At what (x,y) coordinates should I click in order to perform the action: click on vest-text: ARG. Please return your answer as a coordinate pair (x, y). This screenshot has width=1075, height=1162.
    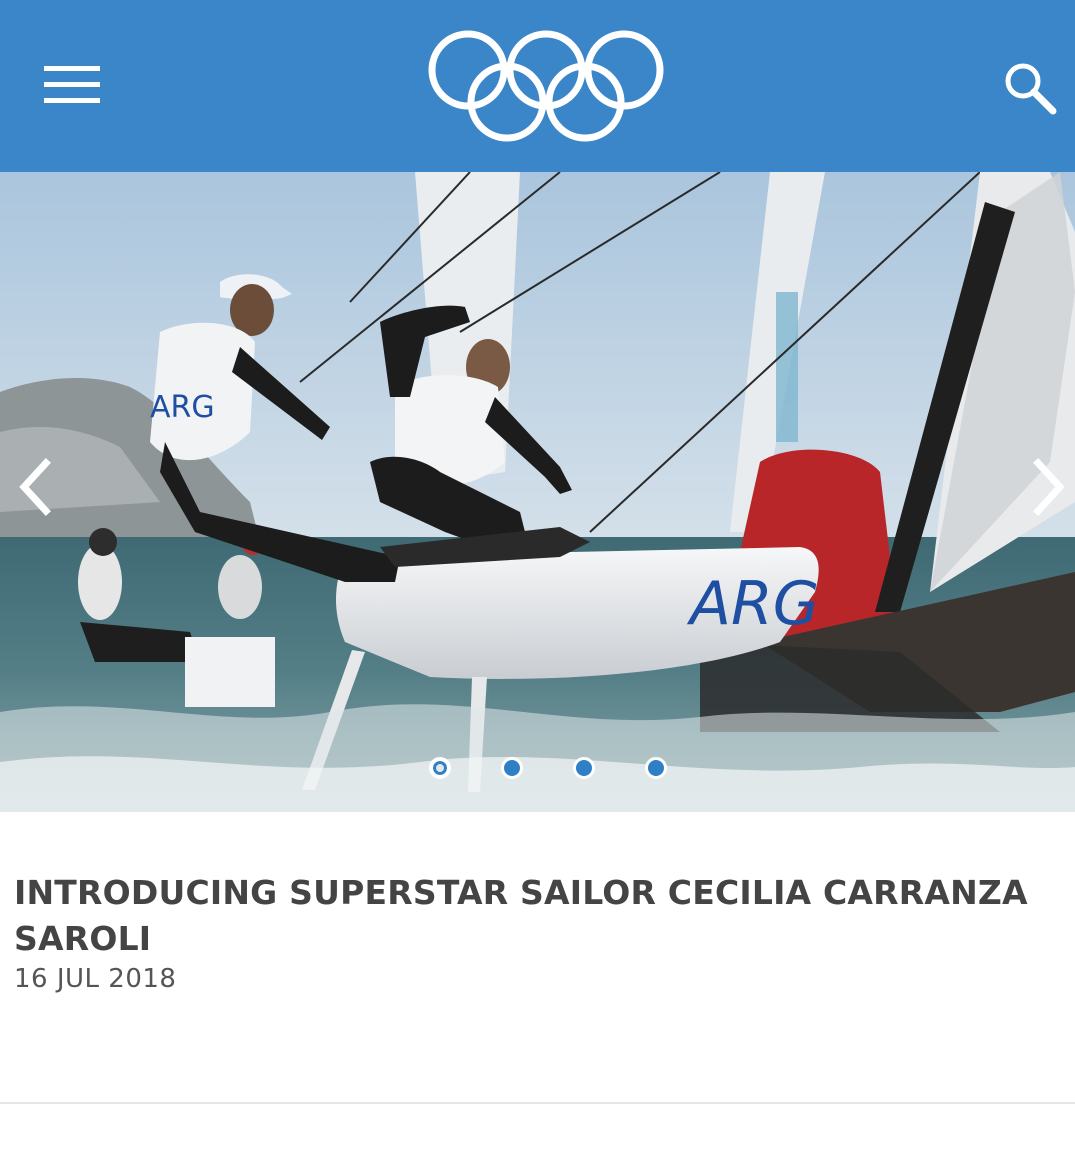
    Looking at the image, I should click on (182, 407).